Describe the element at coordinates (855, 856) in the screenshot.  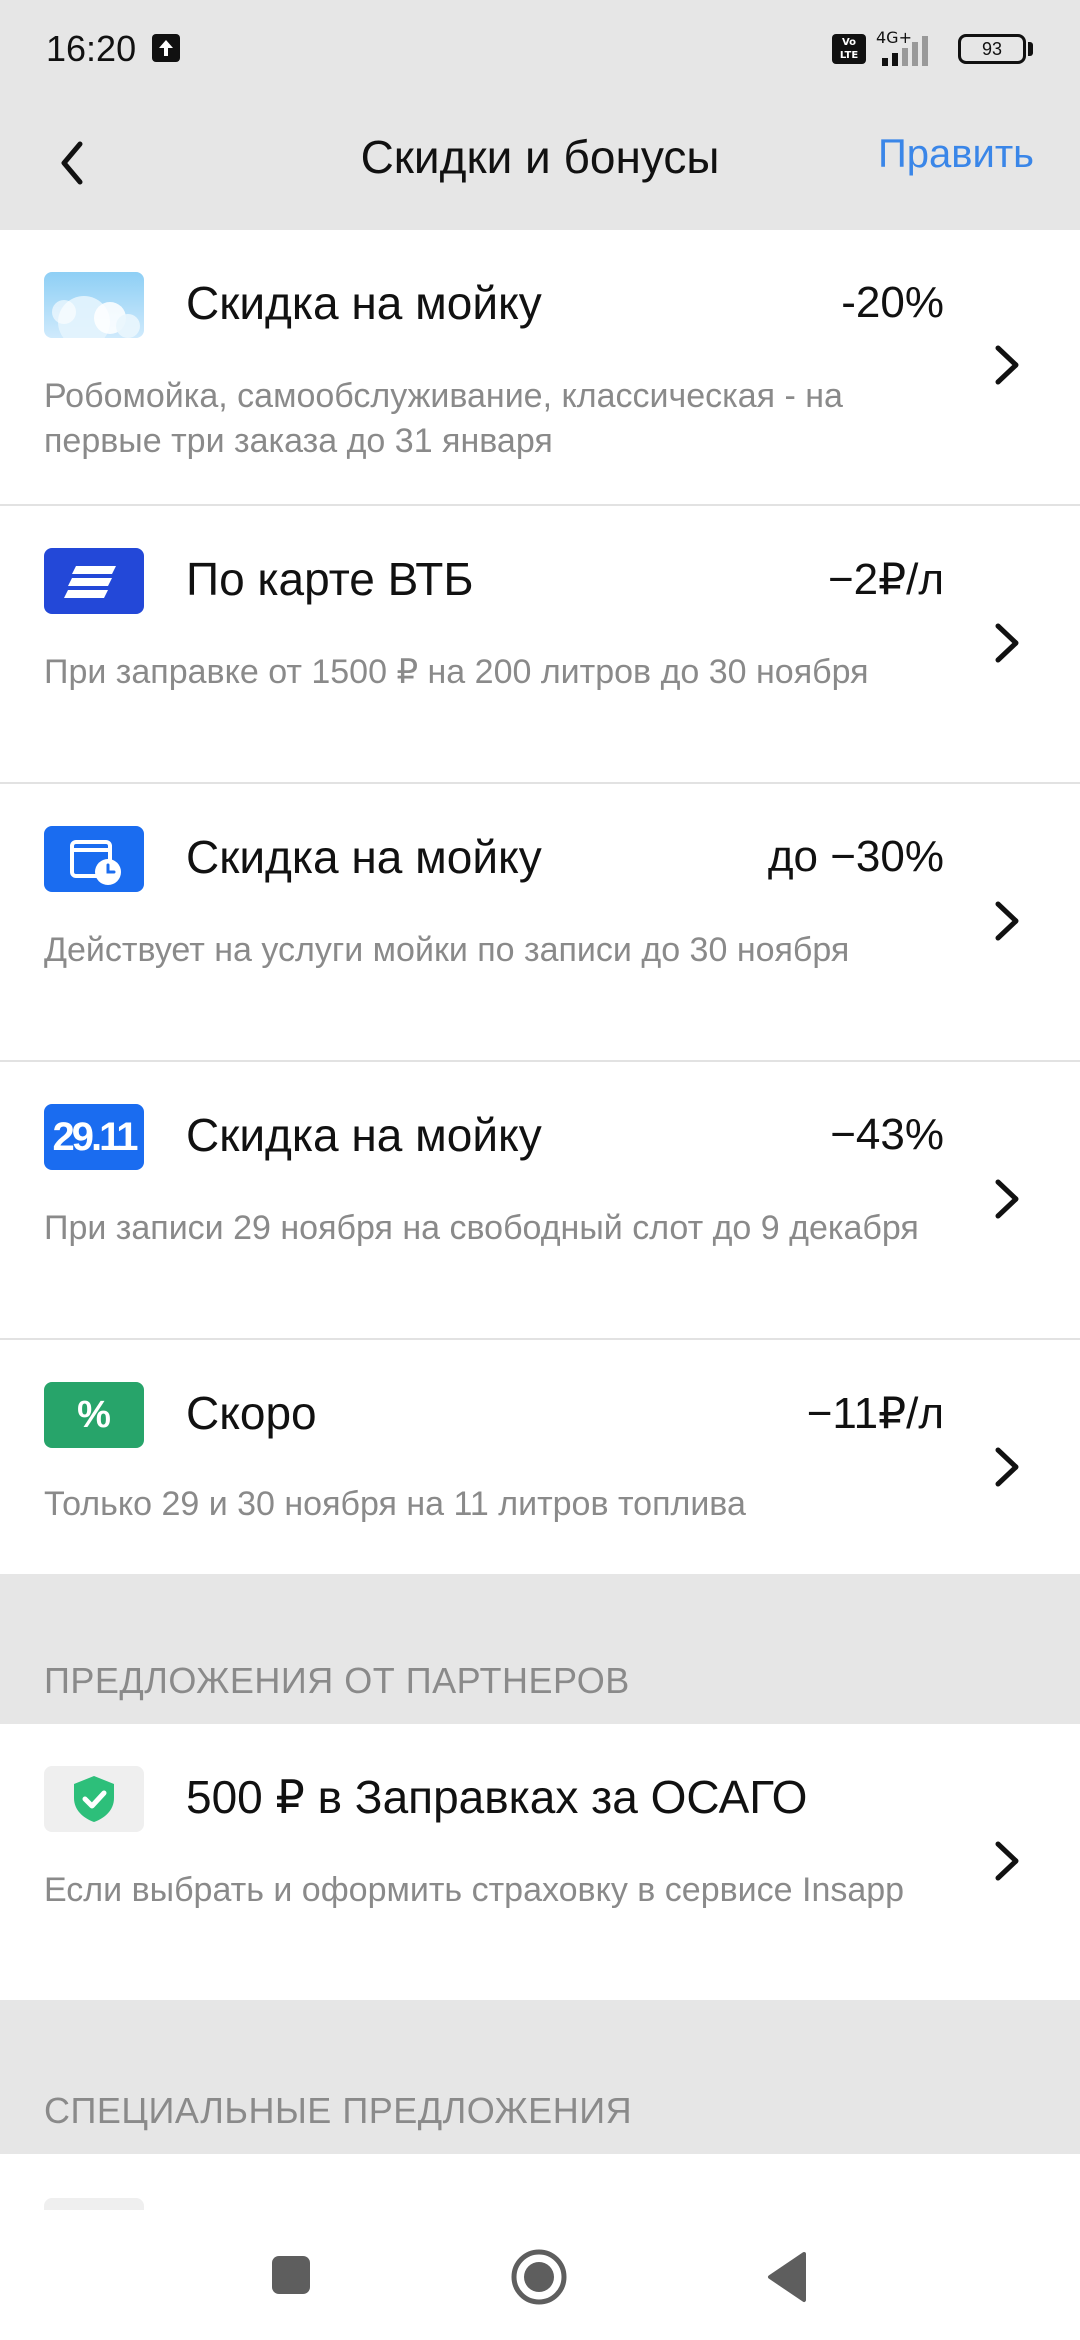
I see `card-value: до −30%` at that location.